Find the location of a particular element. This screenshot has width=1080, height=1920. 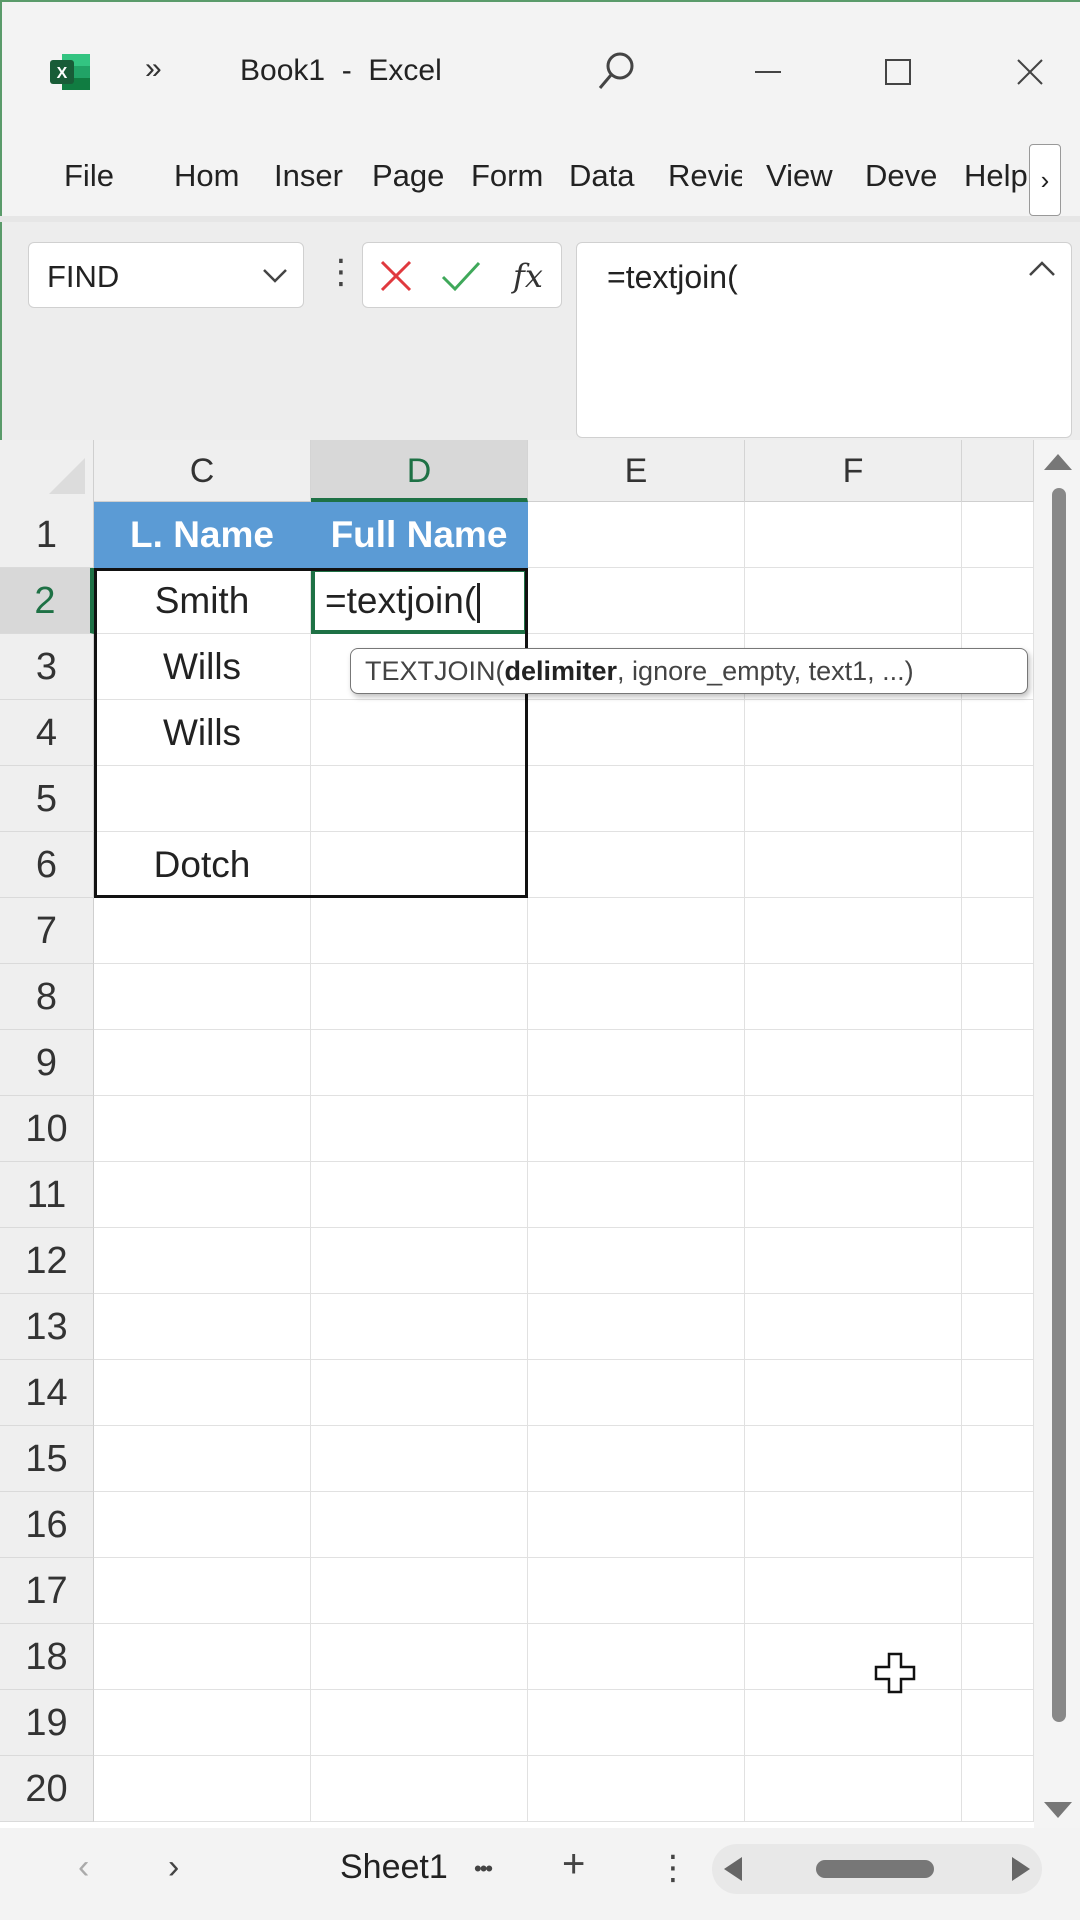

cell-f7 is located at coordinates (853, 931).